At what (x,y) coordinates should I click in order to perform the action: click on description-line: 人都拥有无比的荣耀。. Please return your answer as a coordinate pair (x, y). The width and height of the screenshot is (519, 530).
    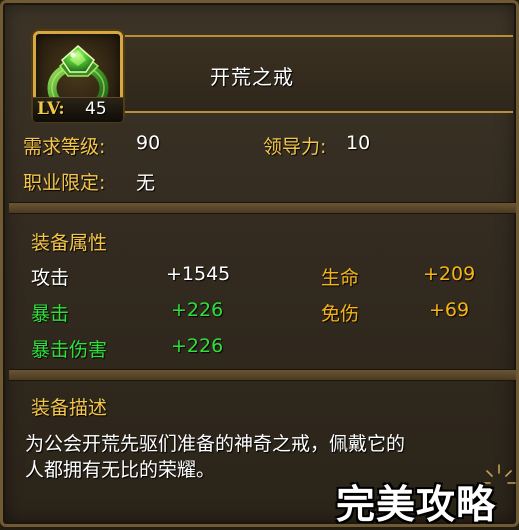
    Looking at the image, I should click on (120, 470).